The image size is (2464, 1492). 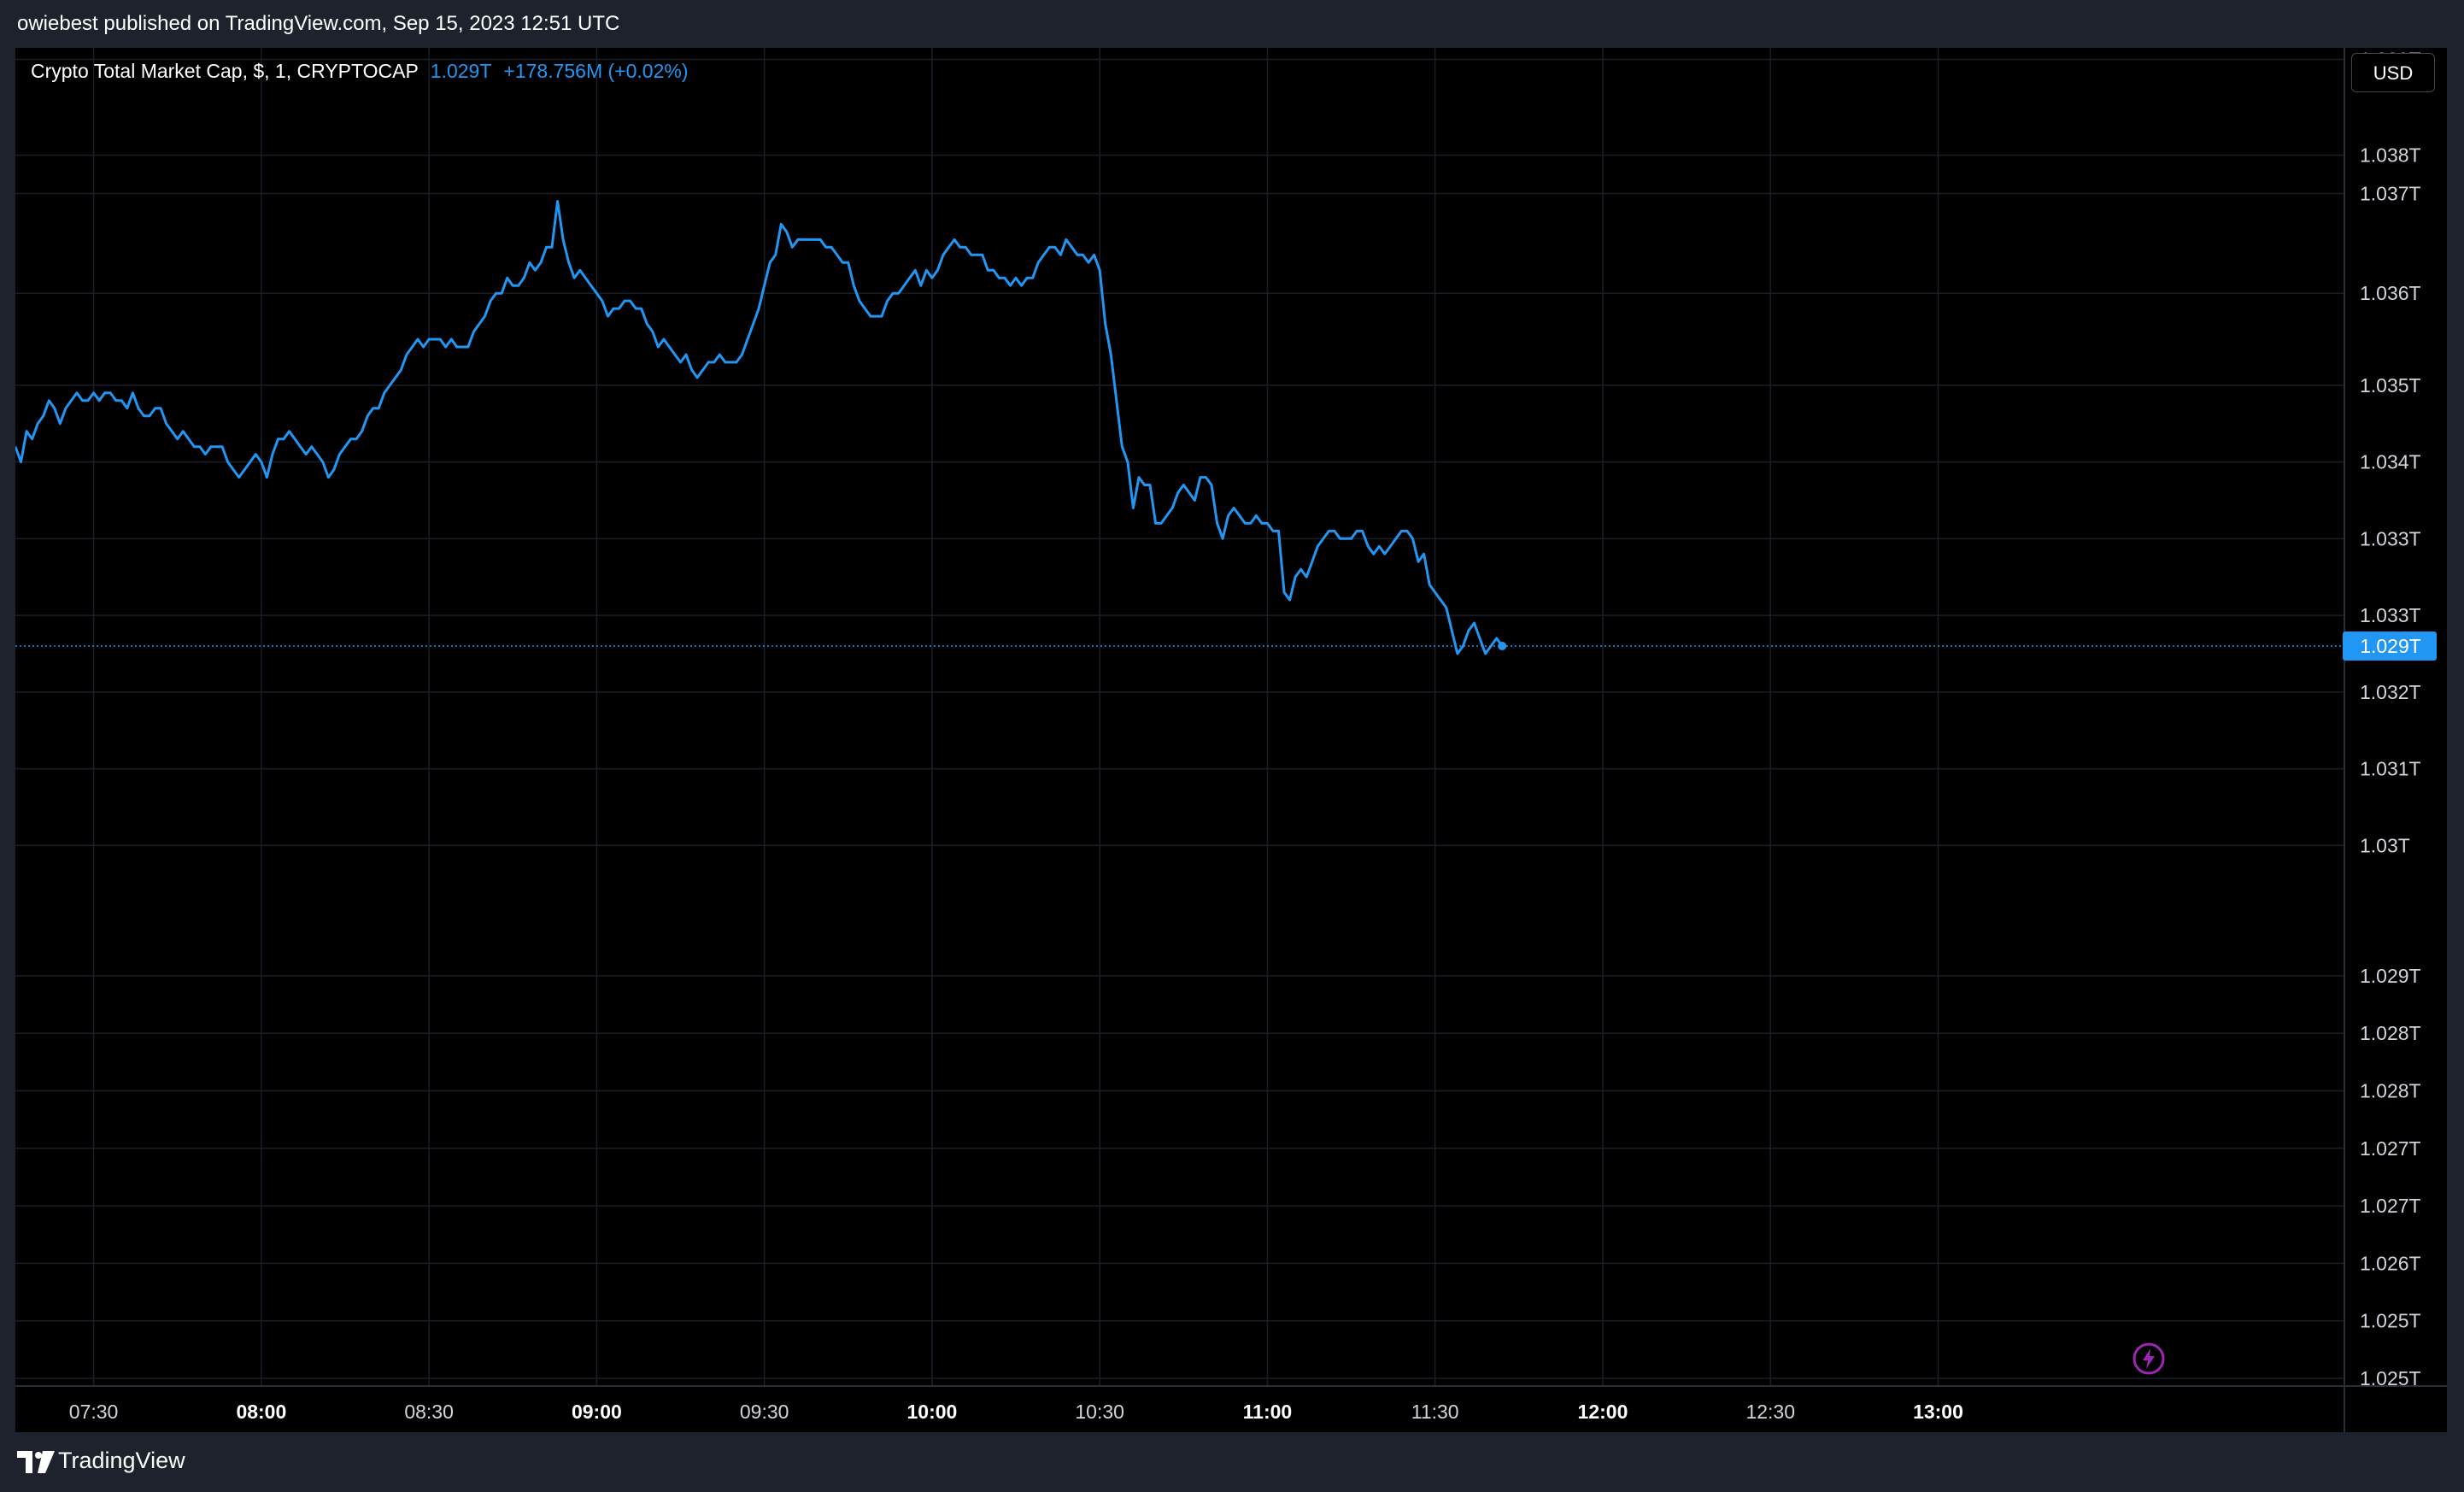 I want to click on current-price-label: 1.029T, so click(x=2390, y=646).